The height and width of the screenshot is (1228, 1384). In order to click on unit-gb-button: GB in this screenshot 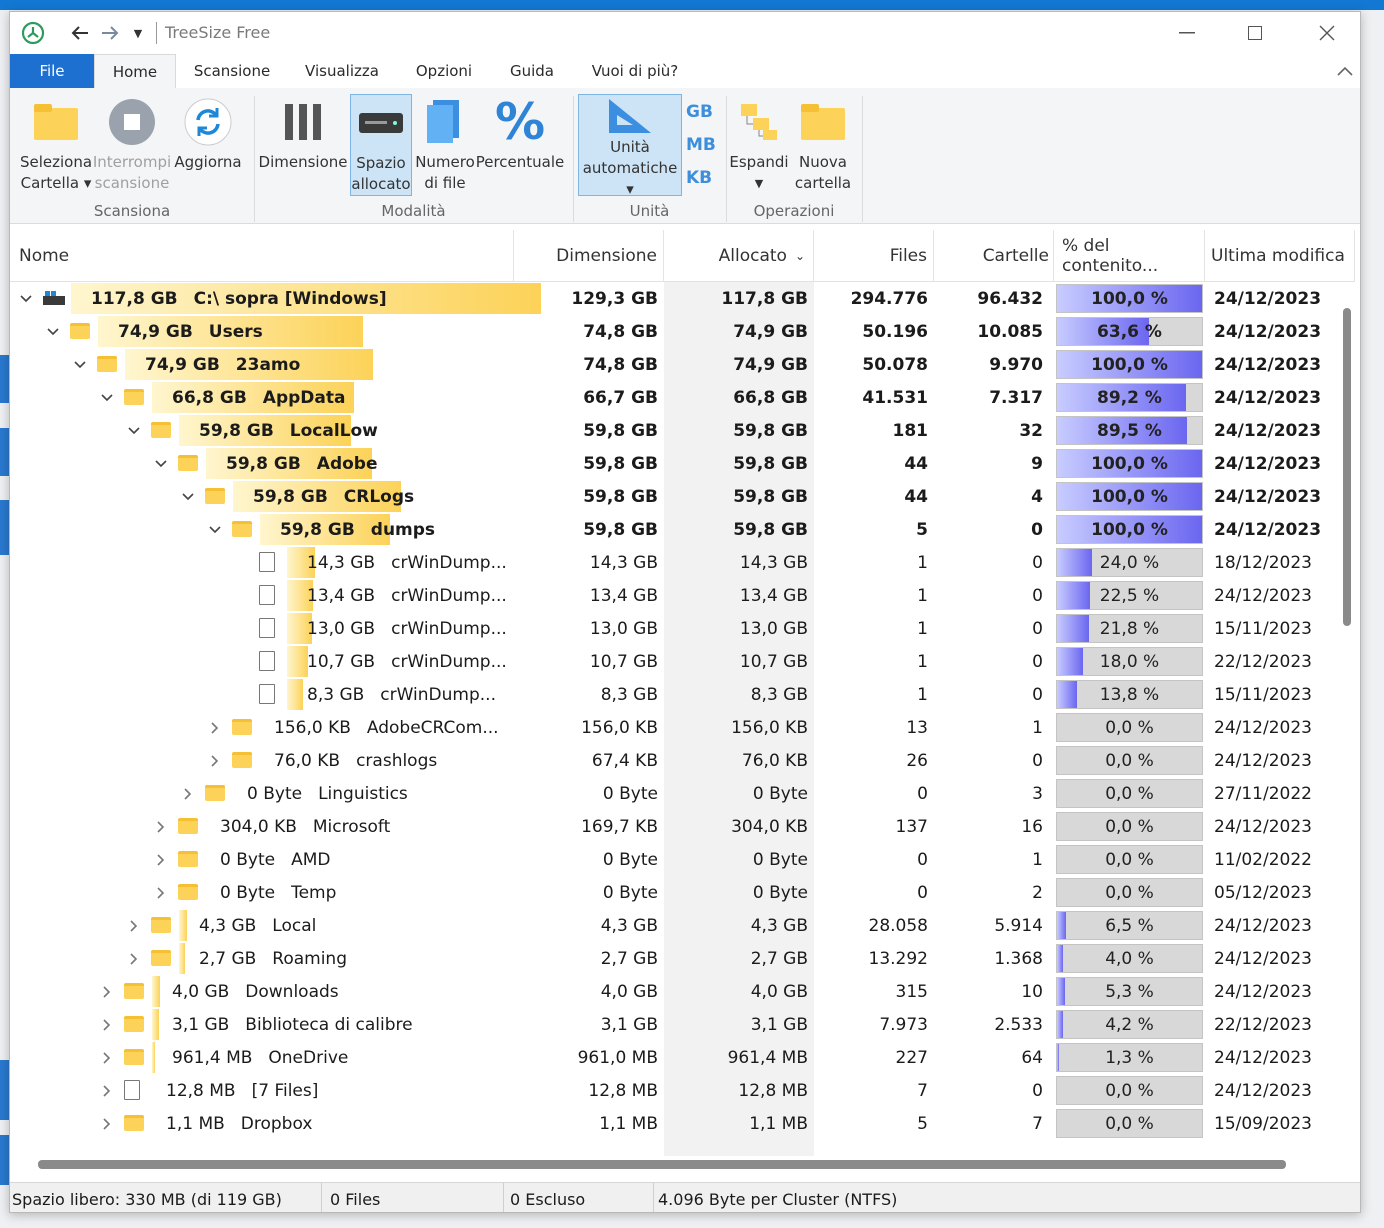, I will do `click(699, 112)`.